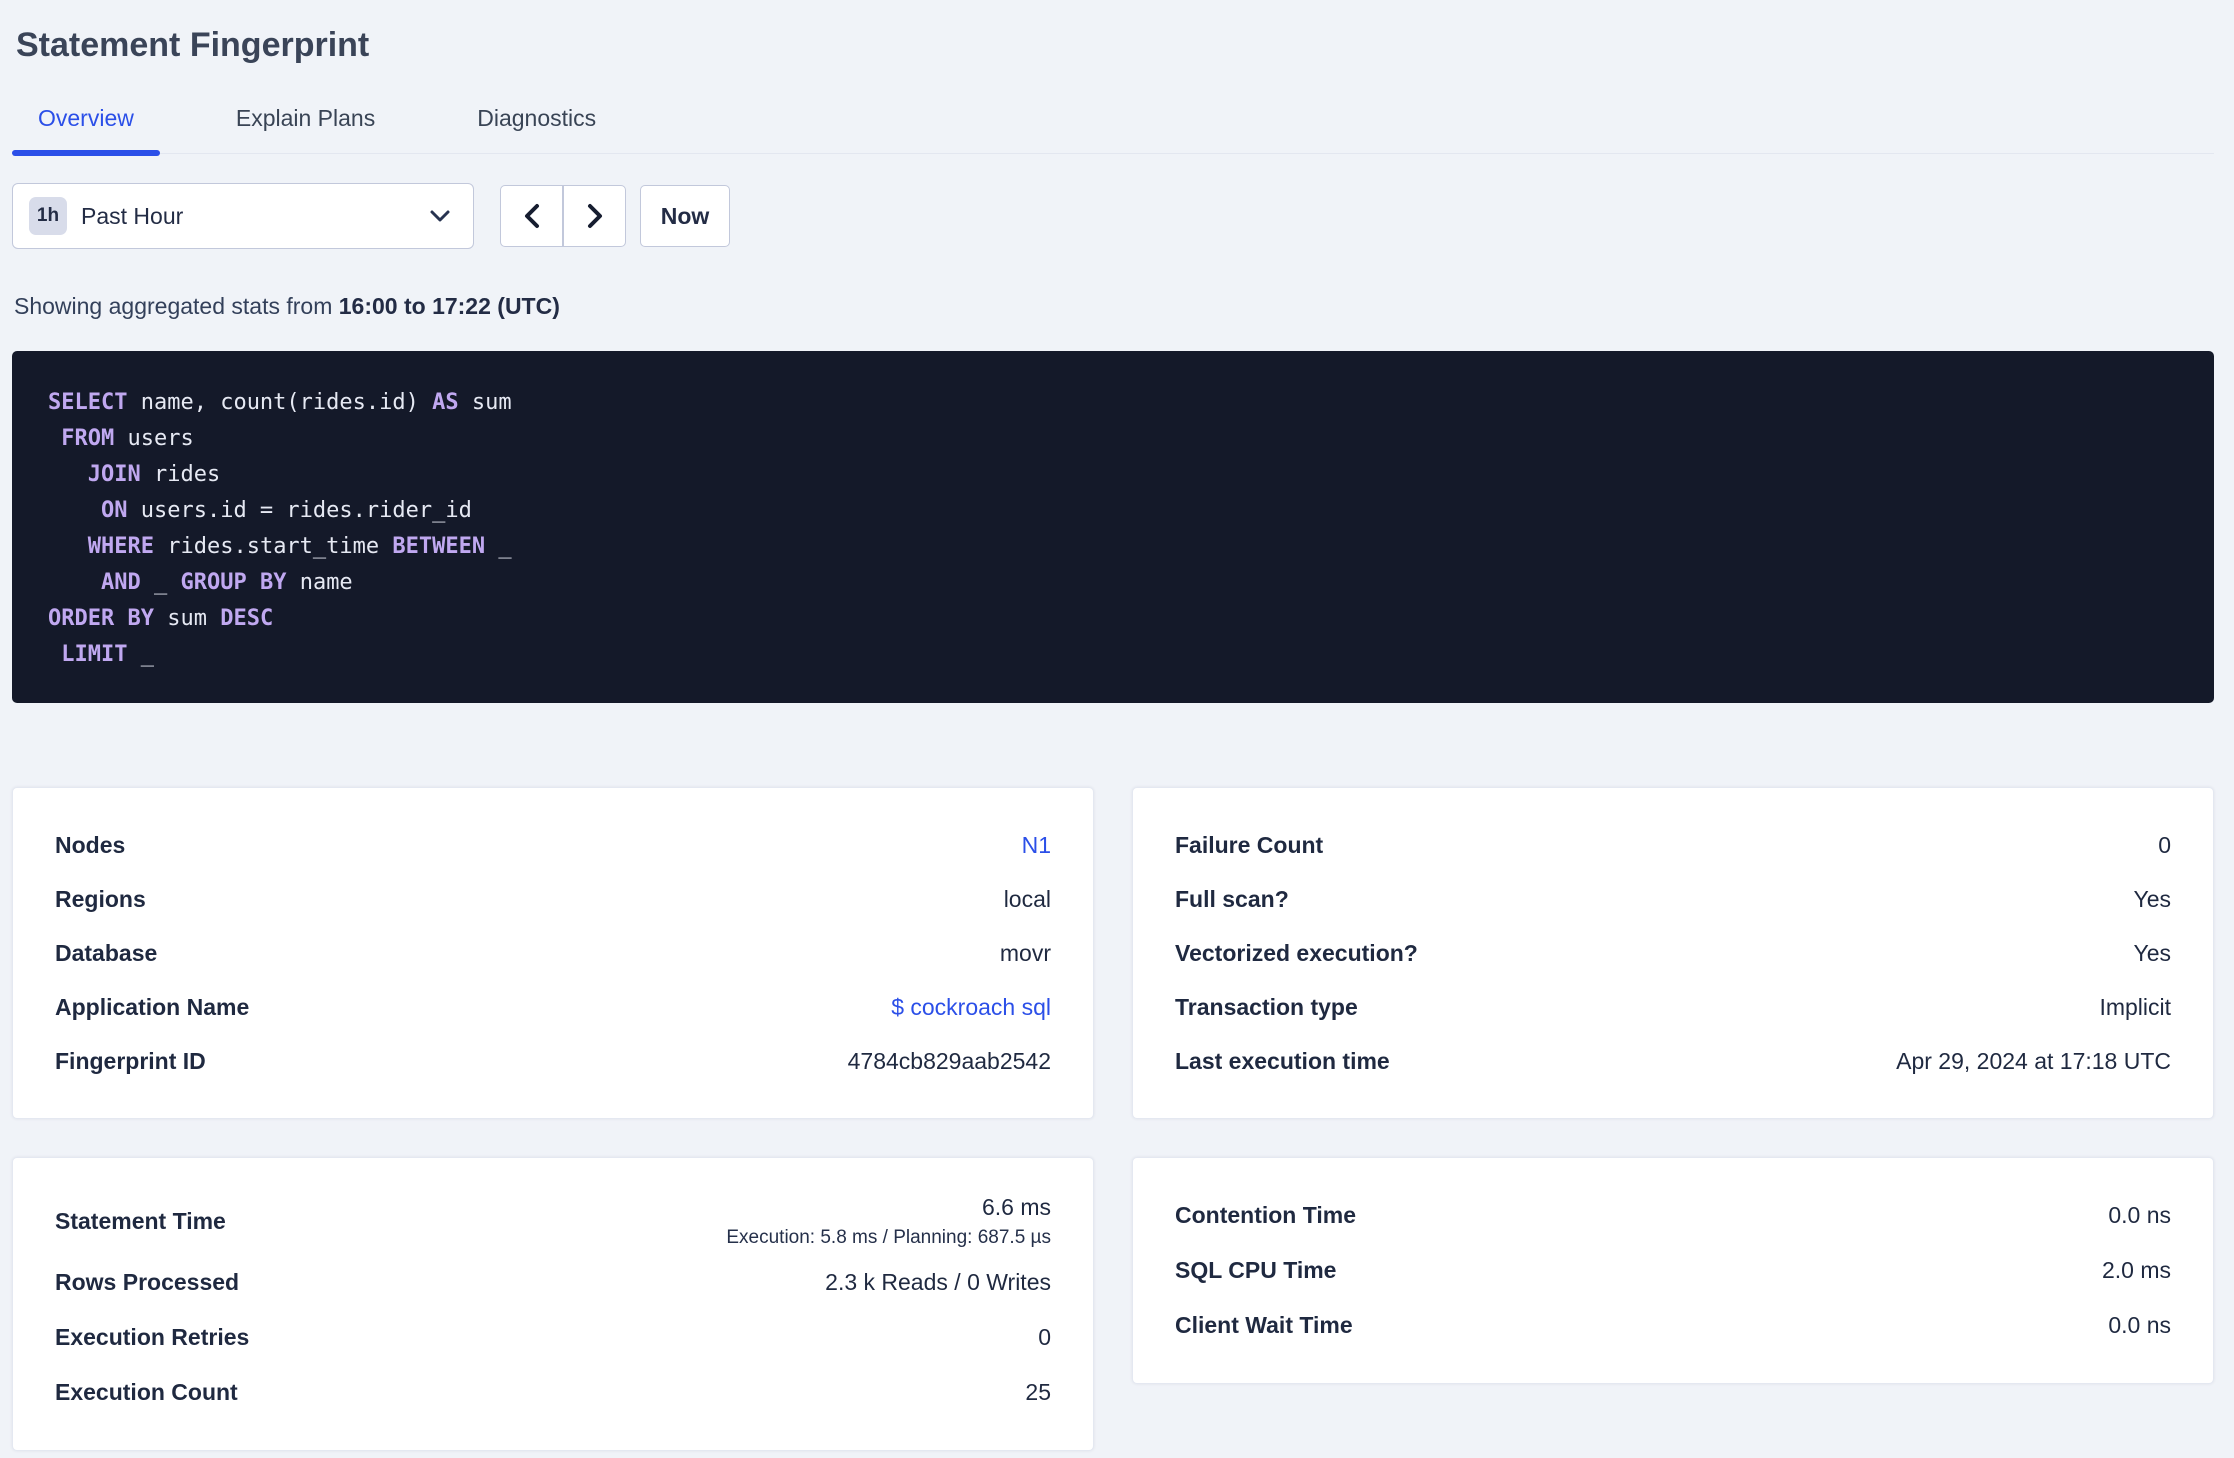 Image resolution: width=2234 pixels, height=1458 pixels. Describe the element at coordinates (439, 546) in the screenshot. I see `sql-keyword-token: BETWEEN` at that location.